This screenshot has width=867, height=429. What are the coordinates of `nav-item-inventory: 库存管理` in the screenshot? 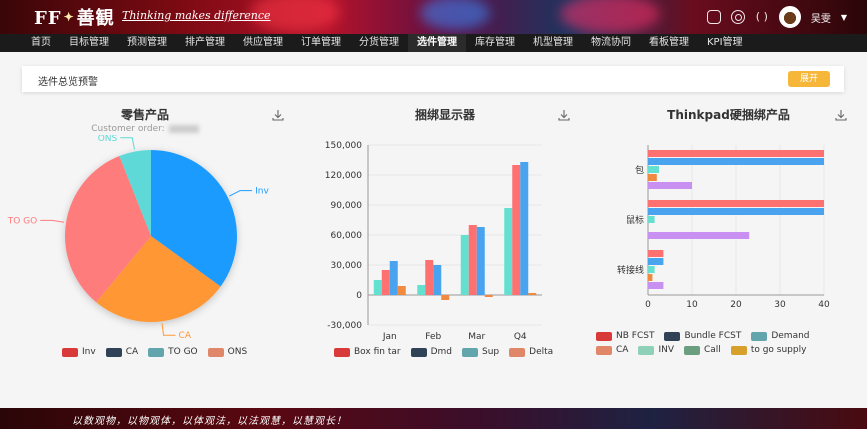 It's located at (495, 43).